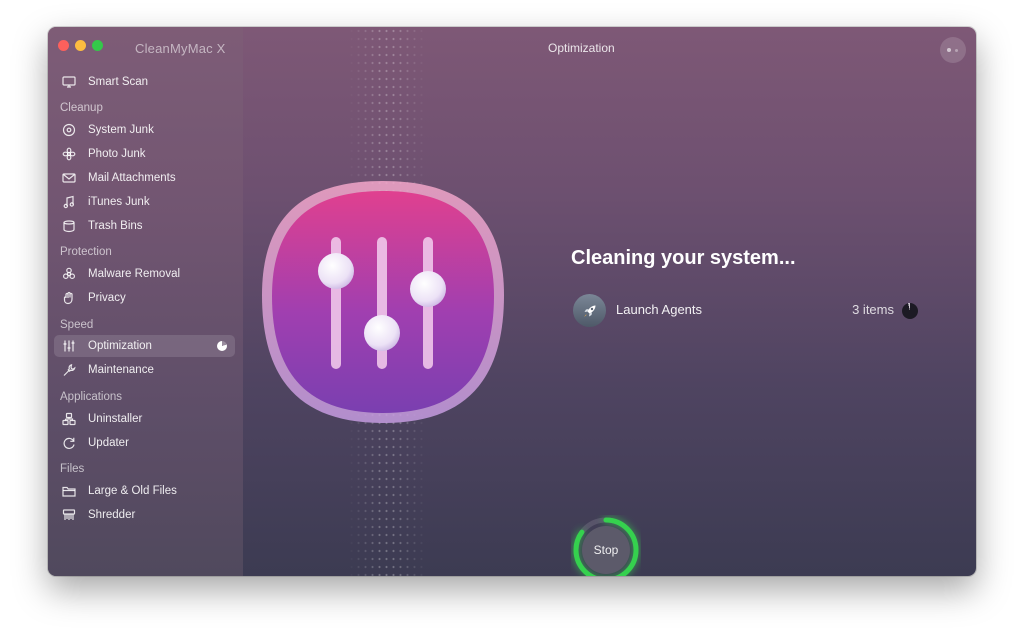 The height and width of the screenshot is (644, 1024). I want to click on sidebar-item-smart-scan: Smart Scan, so click(144, 82).